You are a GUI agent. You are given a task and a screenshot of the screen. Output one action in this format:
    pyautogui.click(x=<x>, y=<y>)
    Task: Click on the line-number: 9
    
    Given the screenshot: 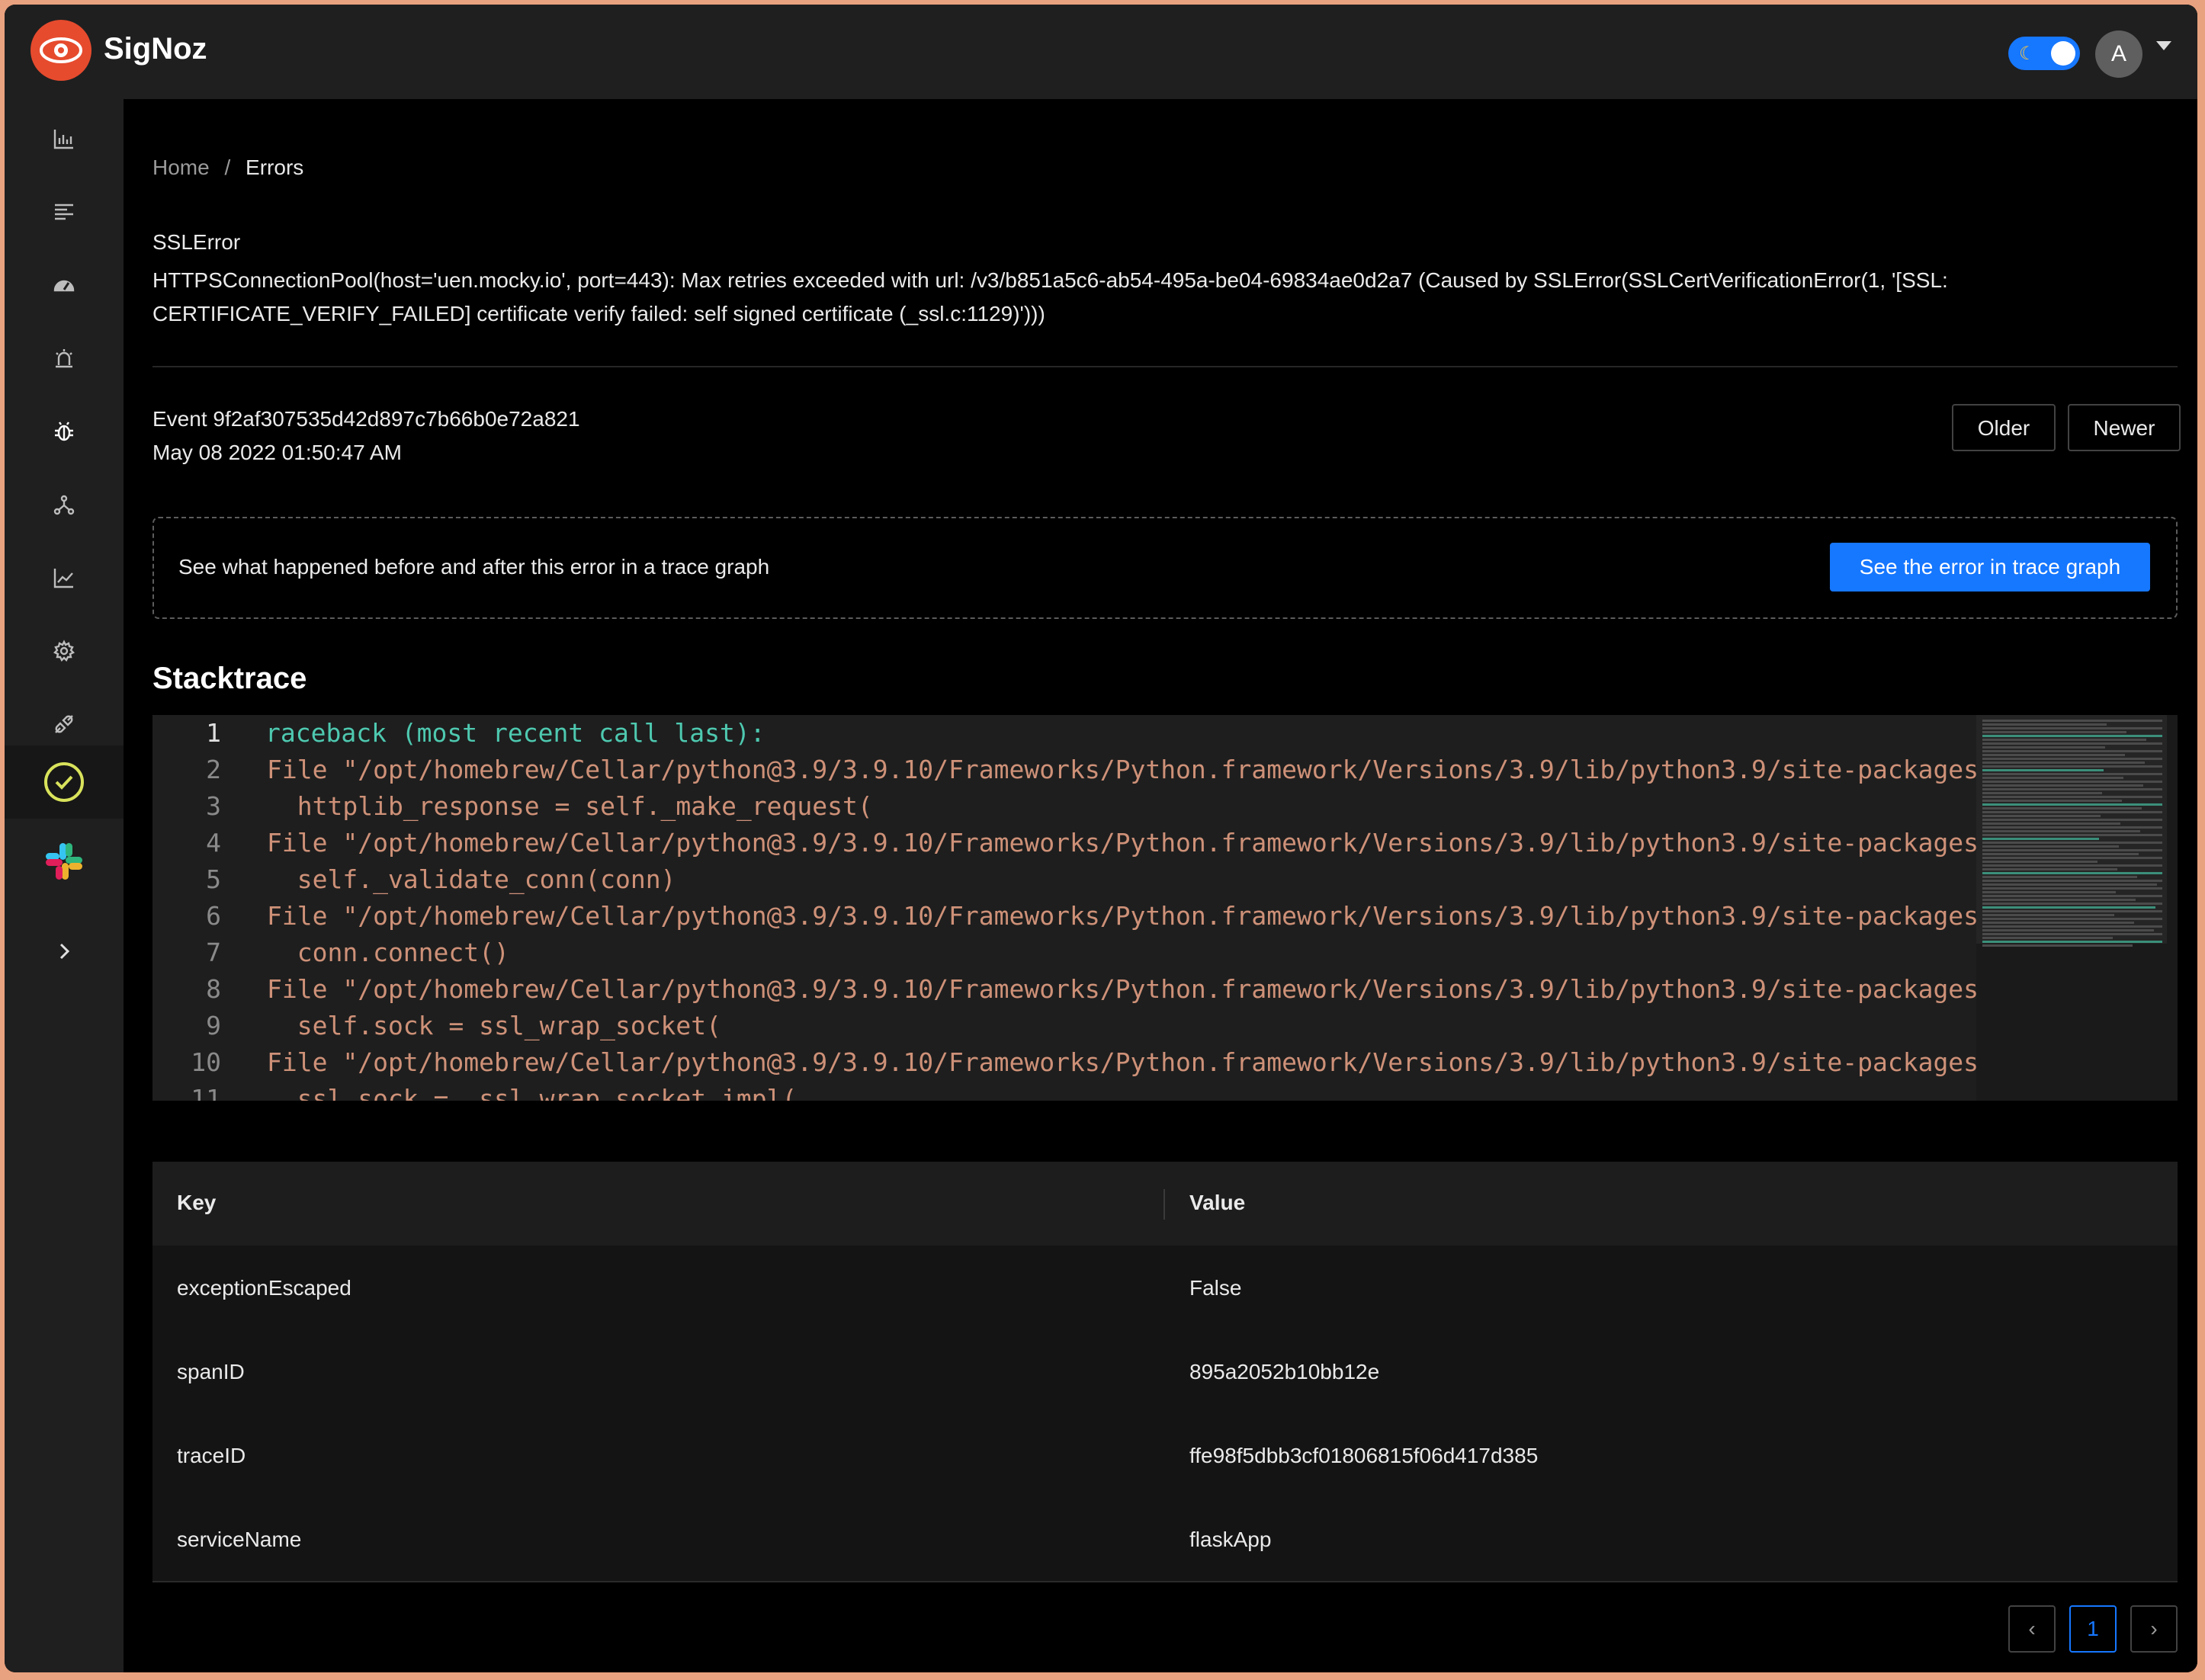 What is the action you would take?
    pyautogui.click(x=213, y=1025)
    